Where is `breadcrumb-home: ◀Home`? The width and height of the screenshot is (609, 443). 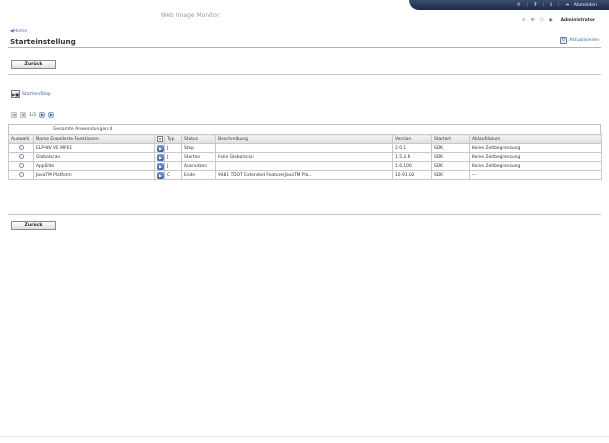
breadcrumb-home: ◀Home is located at coordinates (18, 31).